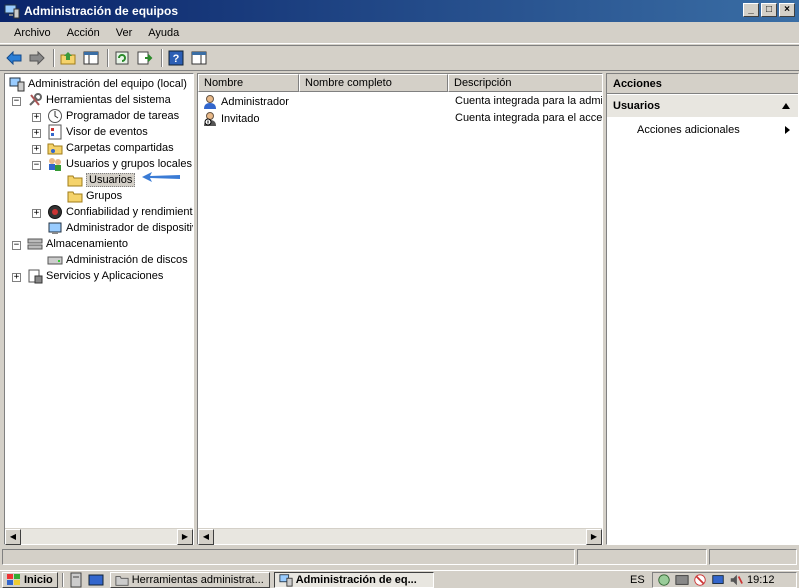 The image size is (799, 588). What do you see at coordinates (94, 196) in the screenshot?
I see `tree-item-groups: Grupos` at bounding box center [94, 196].